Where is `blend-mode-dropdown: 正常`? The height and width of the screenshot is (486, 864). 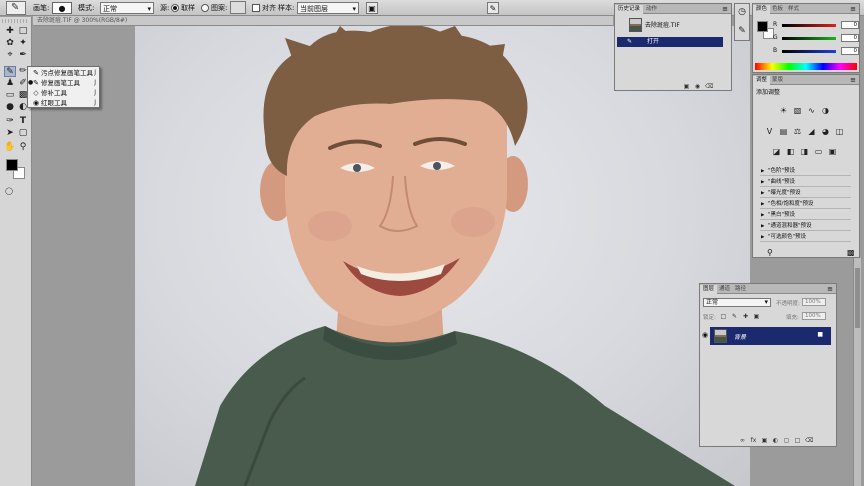 blend-mode-dropdown: 正常 is located at coordinates (737, 302).